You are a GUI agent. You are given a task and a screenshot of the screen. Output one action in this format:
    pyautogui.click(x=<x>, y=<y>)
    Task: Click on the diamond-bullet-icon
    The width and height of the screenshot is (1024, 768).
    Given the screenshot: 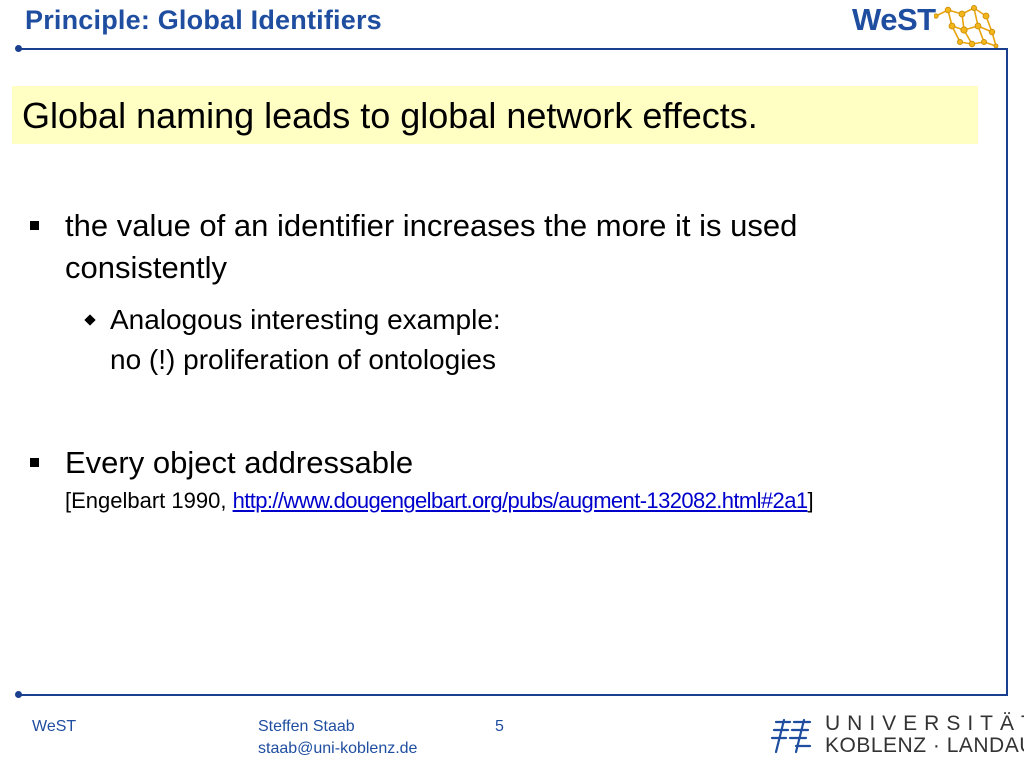 What is the action you would take?
    pyautogui.click(x=90, y=320)
    